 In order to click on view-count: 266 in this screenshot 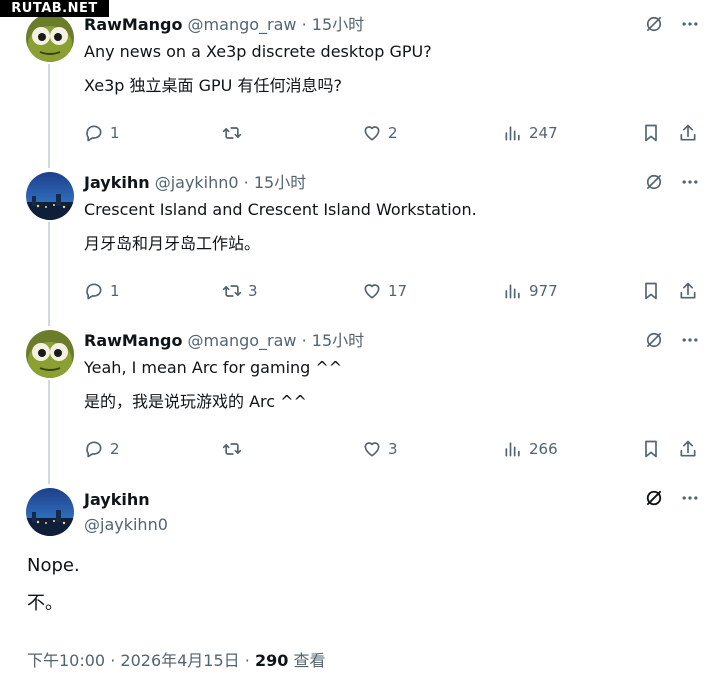, I will do `click(543, 449)`.